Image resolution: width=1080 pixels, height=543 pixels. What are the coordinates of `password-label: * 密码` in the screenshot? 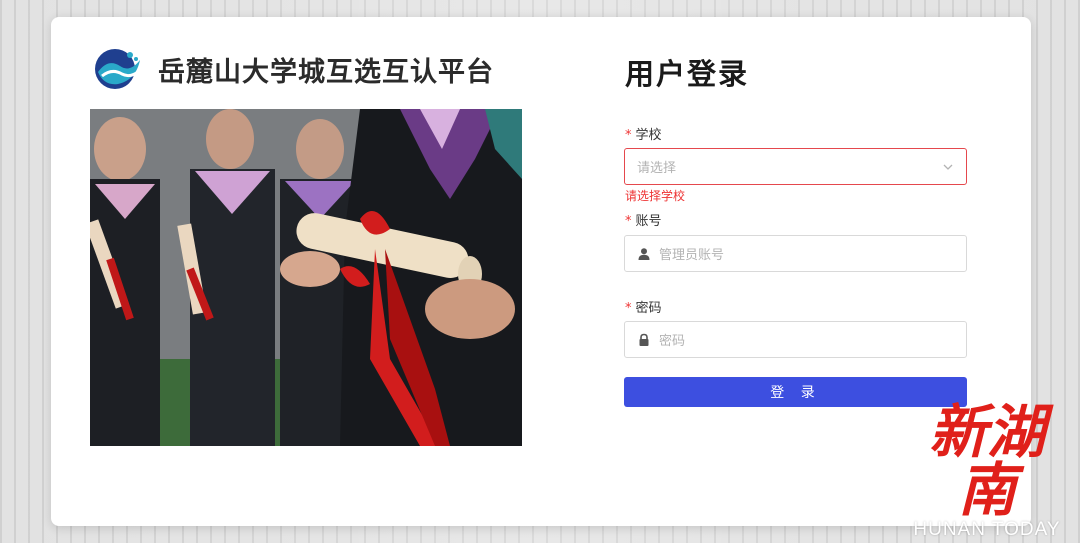 It's located at (643, 306).